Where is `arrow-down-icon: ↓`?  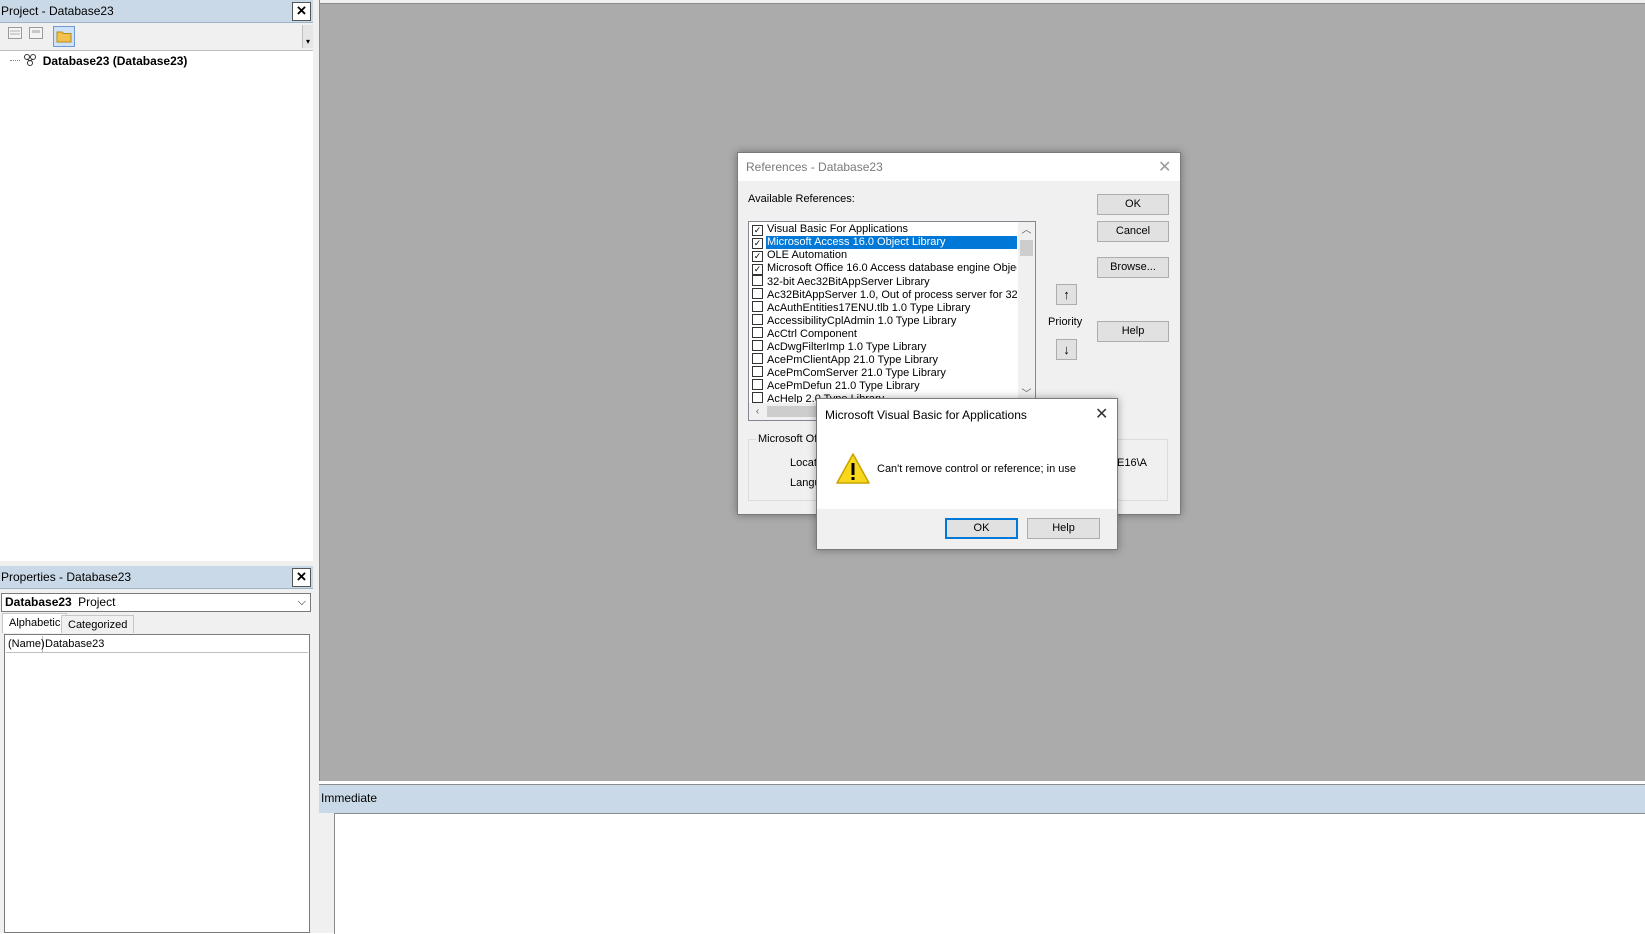 arrow-down-icon: ↓ is located at coordinates (1066, 349).